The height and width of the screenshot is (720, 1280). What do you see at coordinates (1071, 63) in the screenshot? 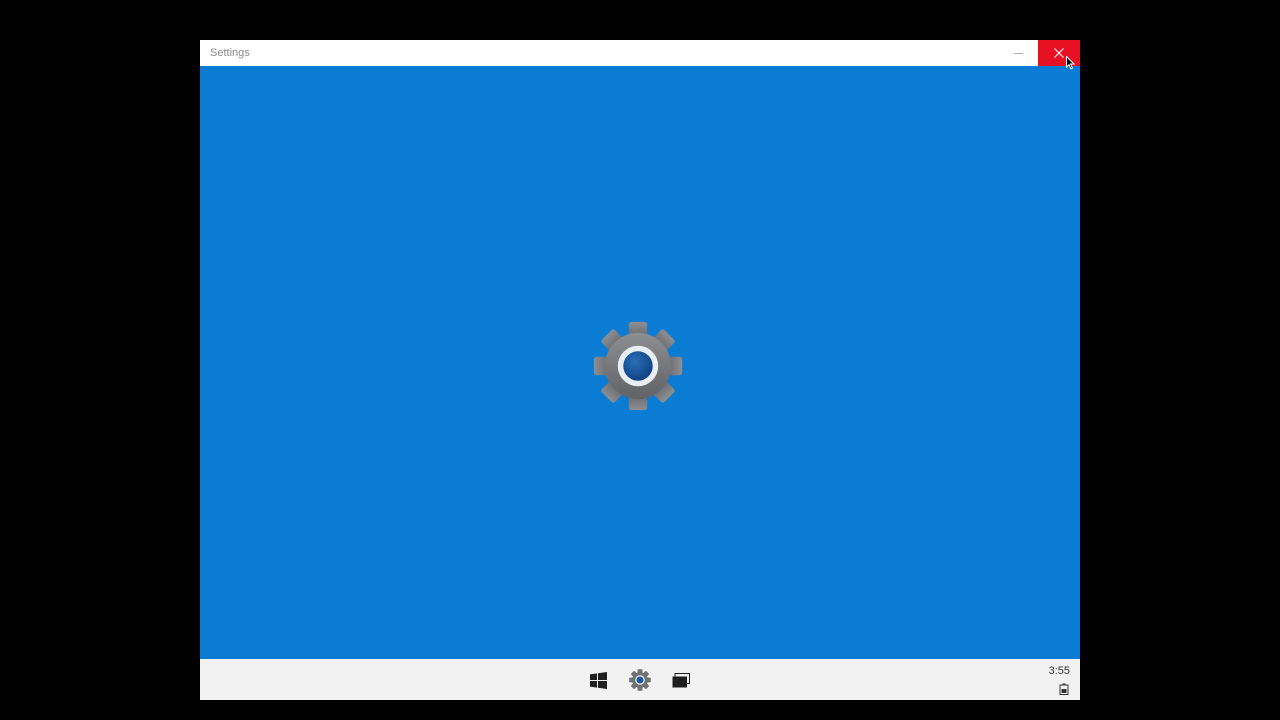
I see `mouse-cursor-icon` at bounding box center [1071, 63].